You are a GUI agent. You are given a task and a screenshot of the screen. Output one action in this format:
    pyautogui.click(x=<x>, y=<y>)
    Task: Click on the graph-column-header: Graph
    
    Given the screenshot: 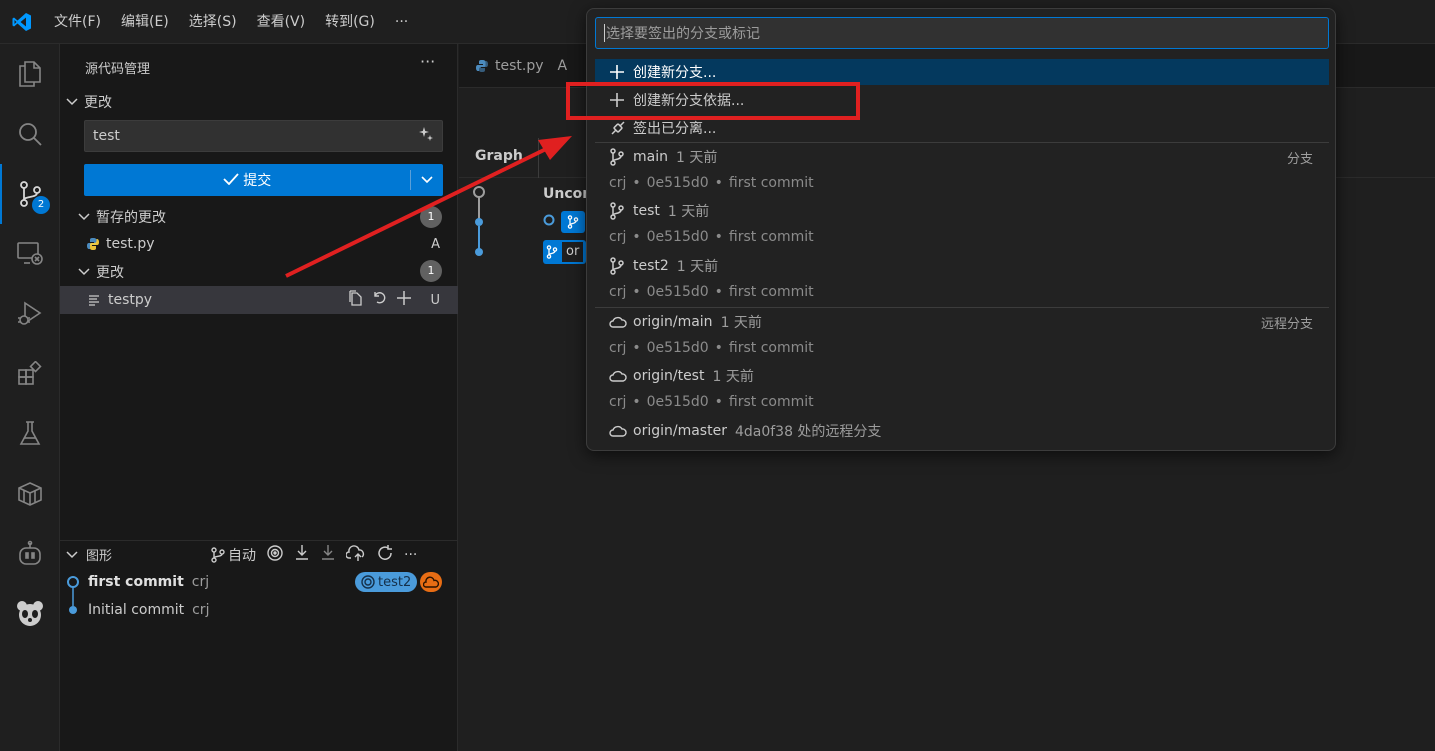 What is the action you would take?
    pyautogui.click(x=499, y=156)
    